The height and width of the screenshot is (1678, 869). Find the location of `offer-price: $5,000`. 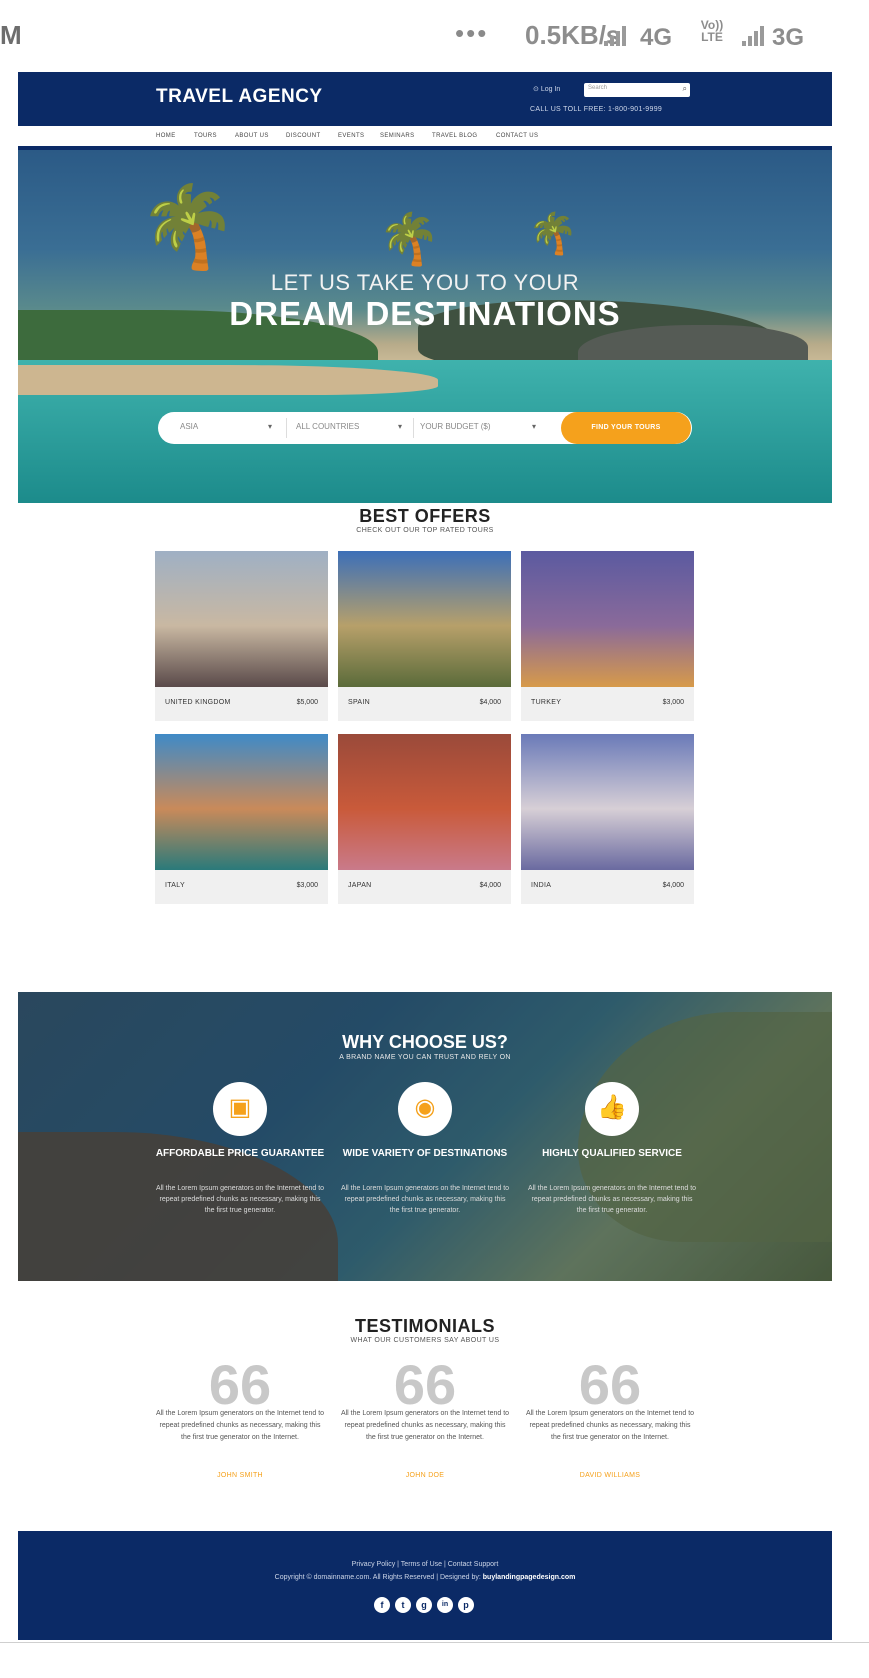

offer-price: $5,000 is located at coordinates (307, 702).